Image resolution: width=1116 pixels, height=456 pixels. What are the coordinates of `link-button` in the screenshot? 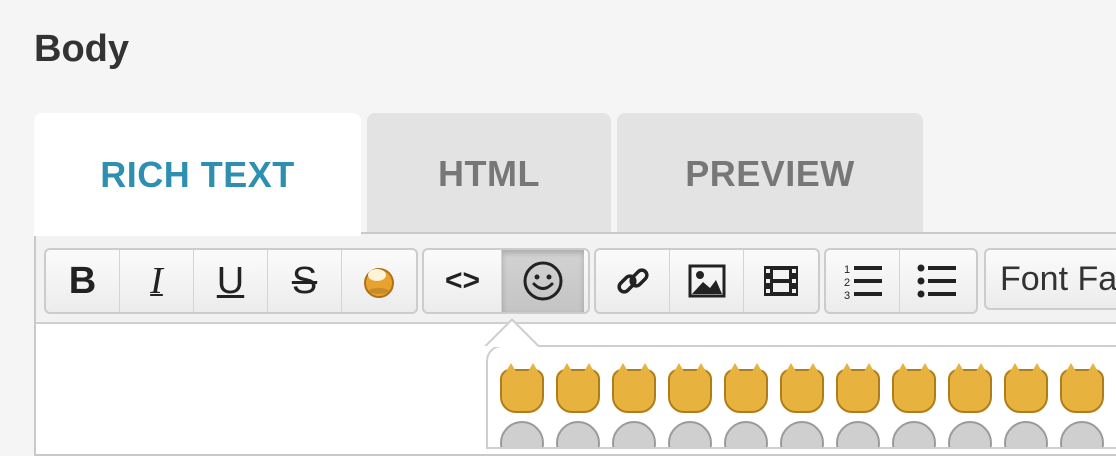 It's located at (633, 281).